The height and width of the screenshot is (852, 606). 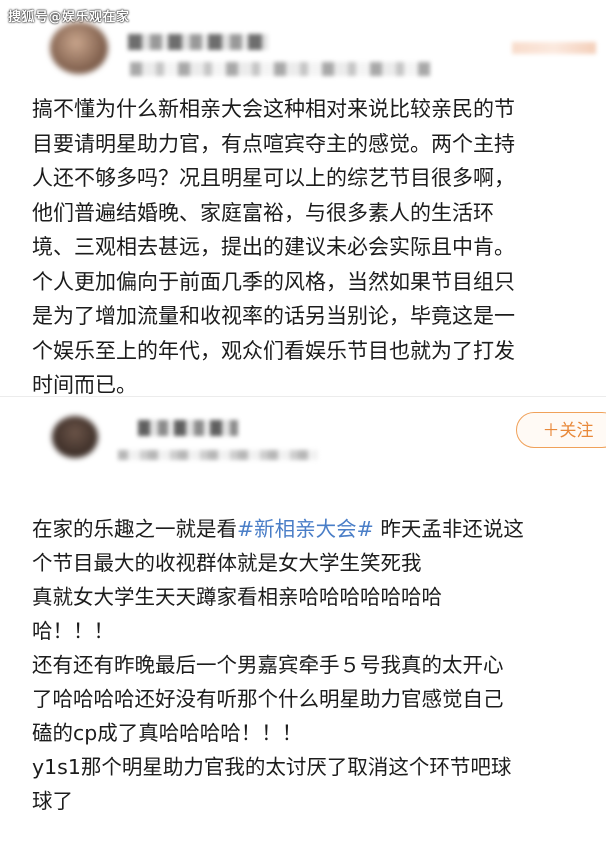 What do you see at coordinates (134, 529) in the screenshot?
I see `post2-line1-prefix: 在家的乐趣之一就是看` at bounding box center [134, 529].